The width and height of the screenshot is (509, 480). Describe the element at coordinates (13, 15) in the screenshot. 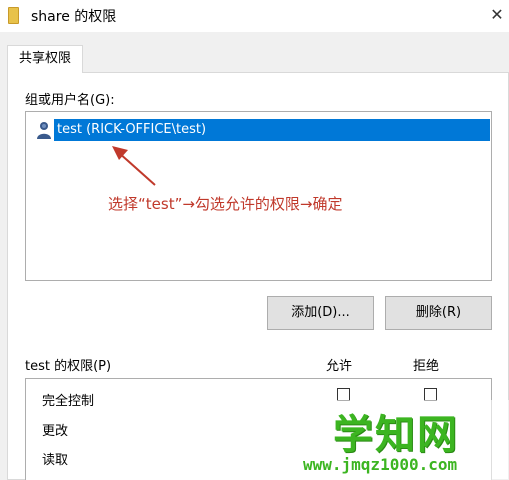

I see `folder-icon` at that location.